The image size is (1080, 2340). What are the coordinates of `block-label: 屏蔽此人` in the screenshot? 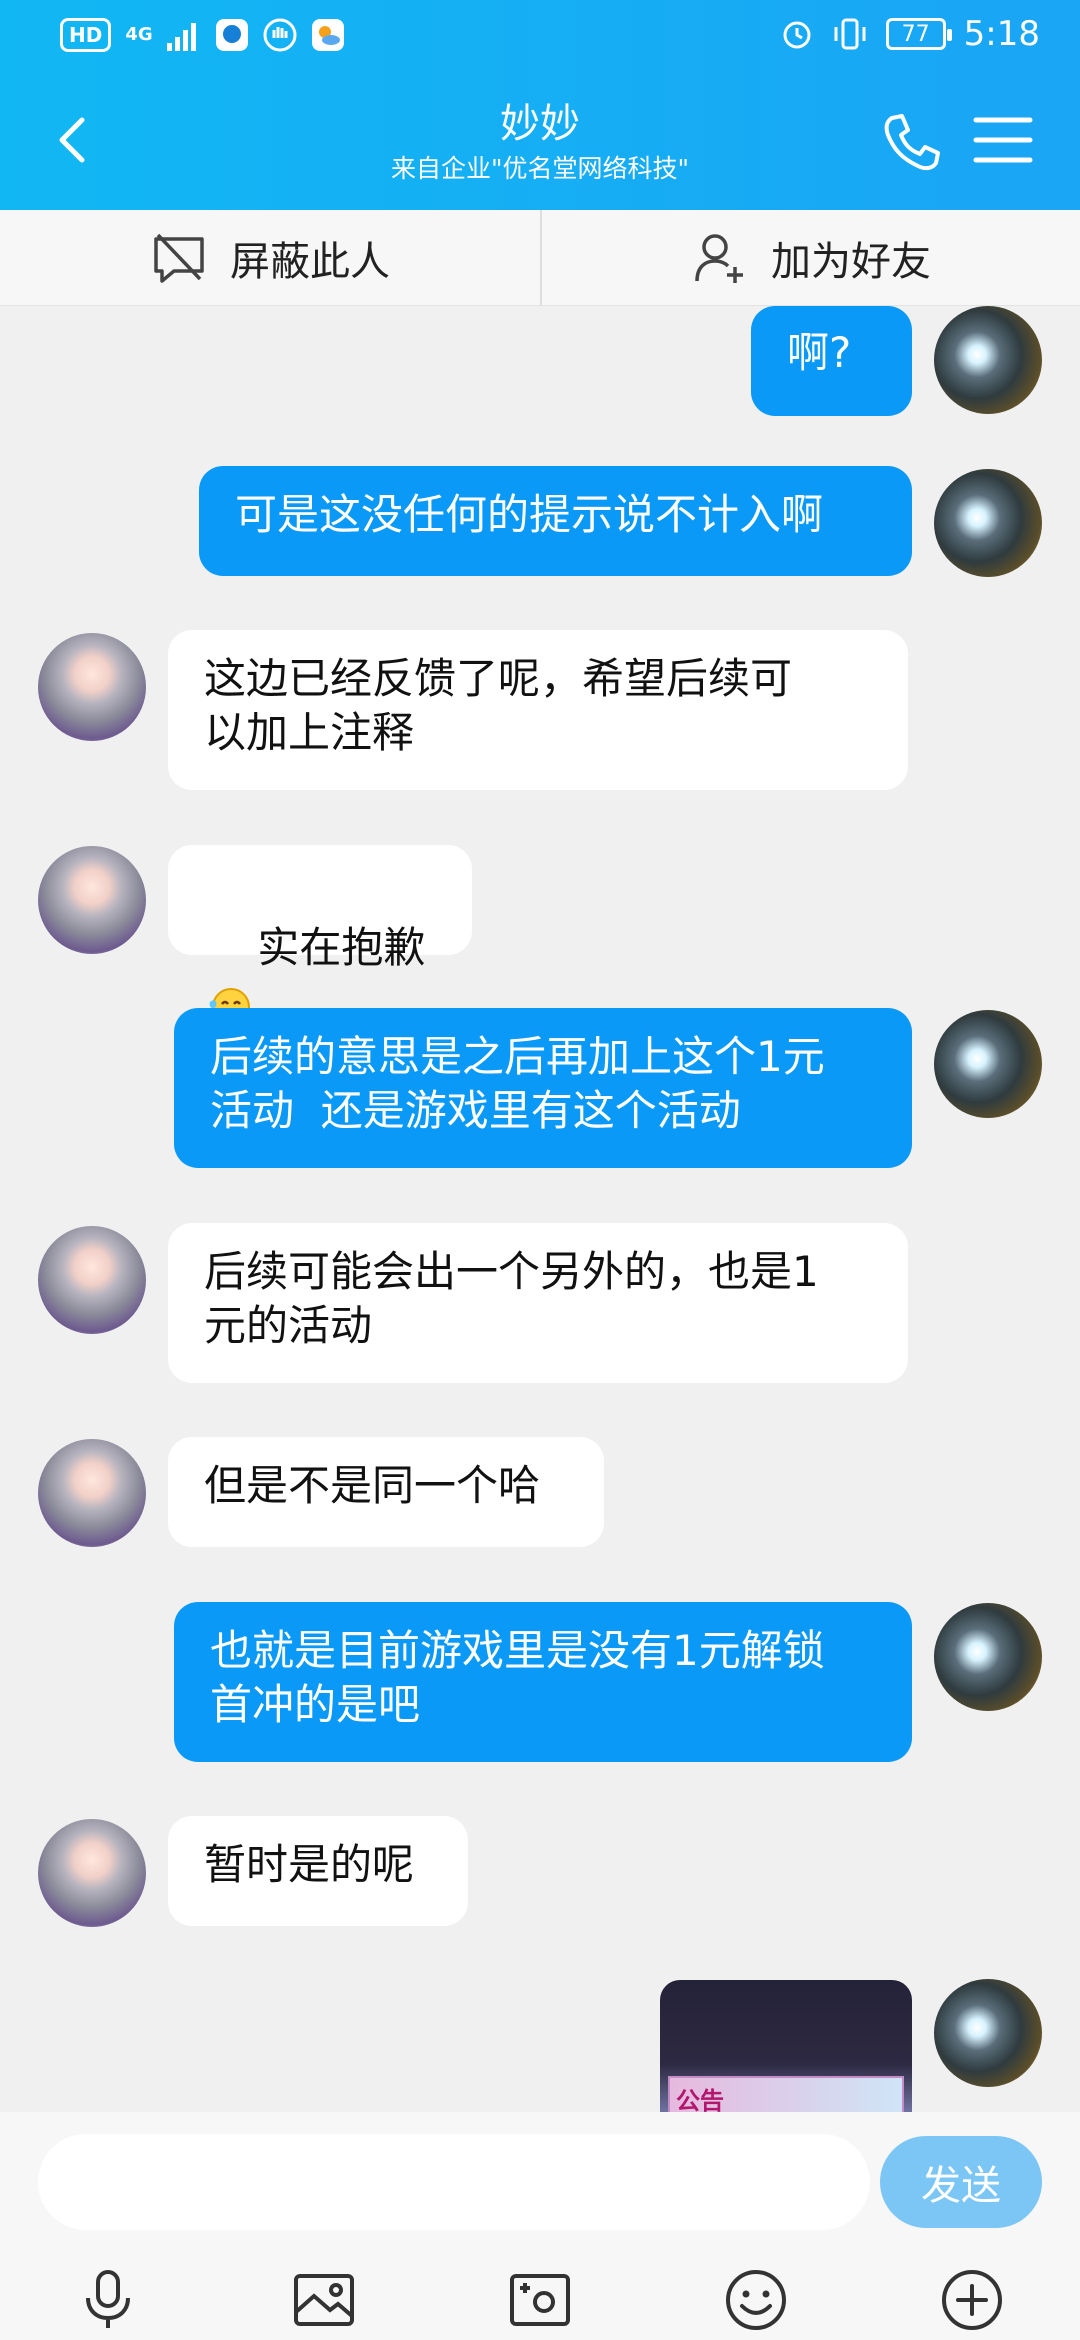 It's located at (310, 262).